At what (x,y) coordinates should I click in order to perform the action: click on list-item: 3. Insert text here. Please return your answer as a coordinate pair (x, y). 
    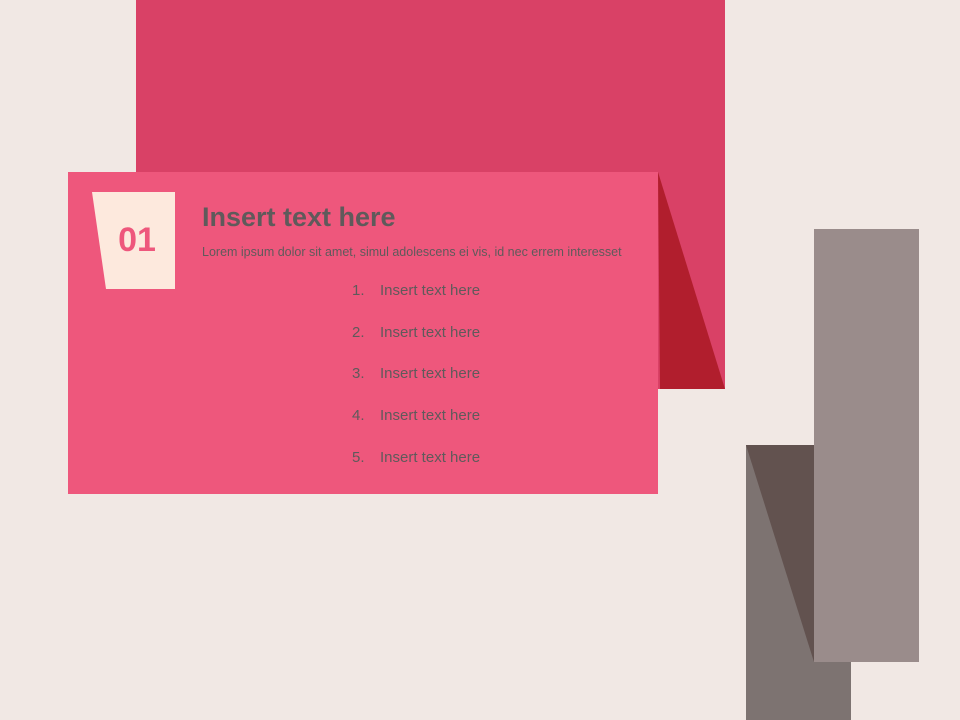
    Looking at the image, I should click on (416, 386).